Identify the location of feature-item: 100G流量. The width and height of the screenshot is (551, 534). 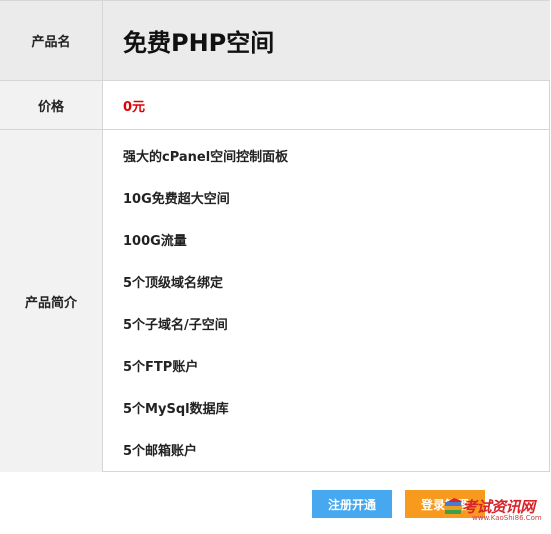
(155, 241).